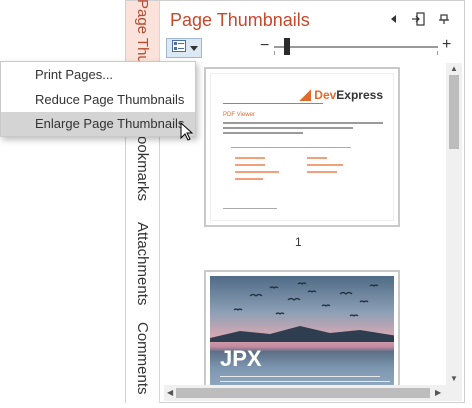 The width and height of the screenshot is (472, 408). What do you see at coordinates (98, 124) in the screenshot?
I see `menu-item-enlarge-thumbnails: Enlarge Page Thumbnails` at bounding box center [98, 124].